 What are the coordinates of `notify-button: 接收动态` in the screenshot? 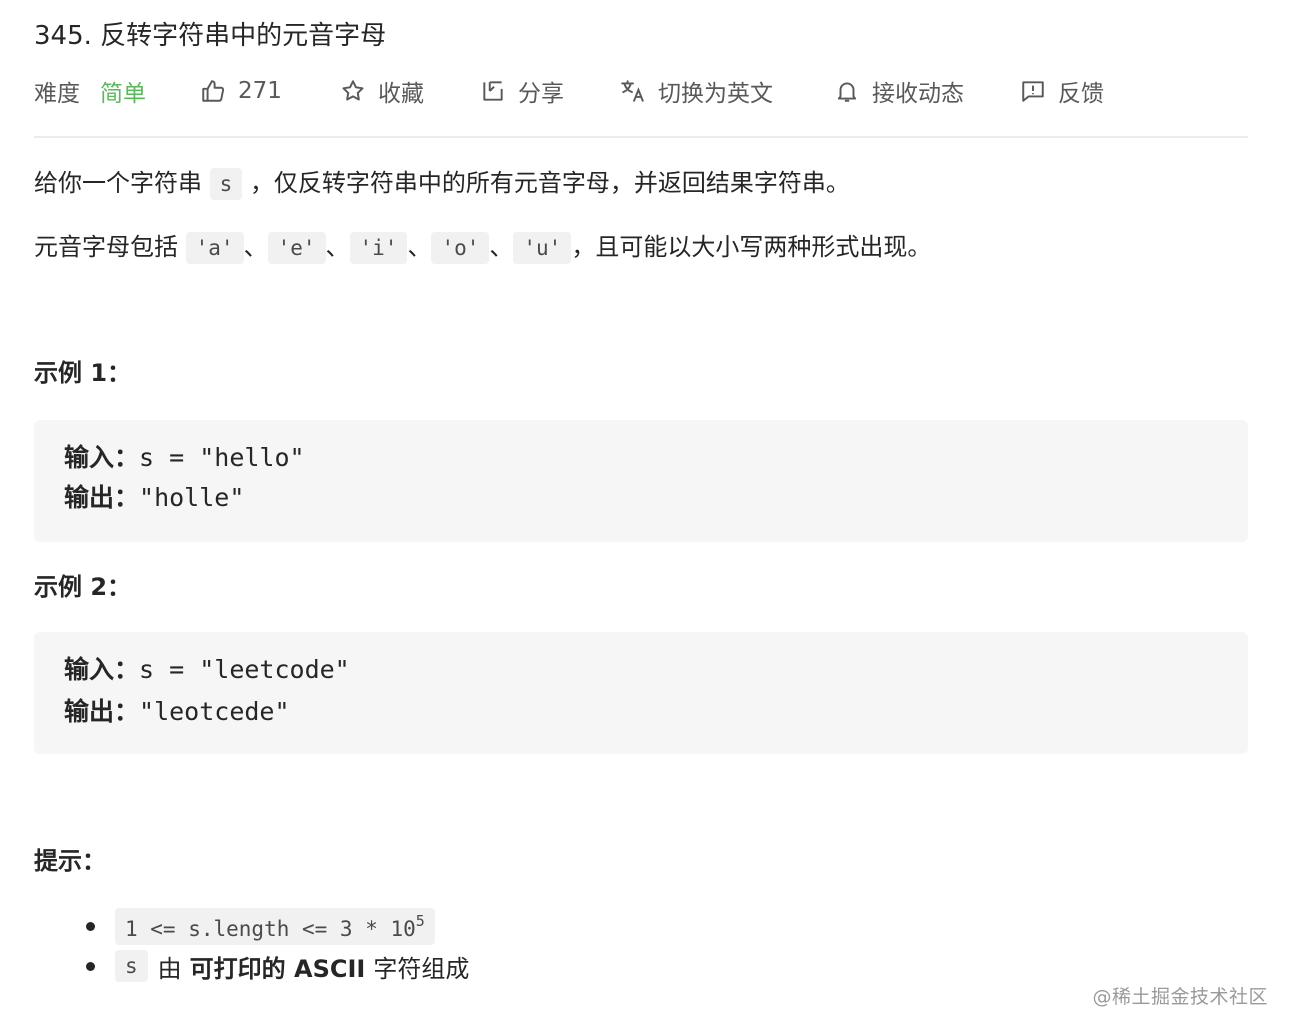 It's located at (899, 91).